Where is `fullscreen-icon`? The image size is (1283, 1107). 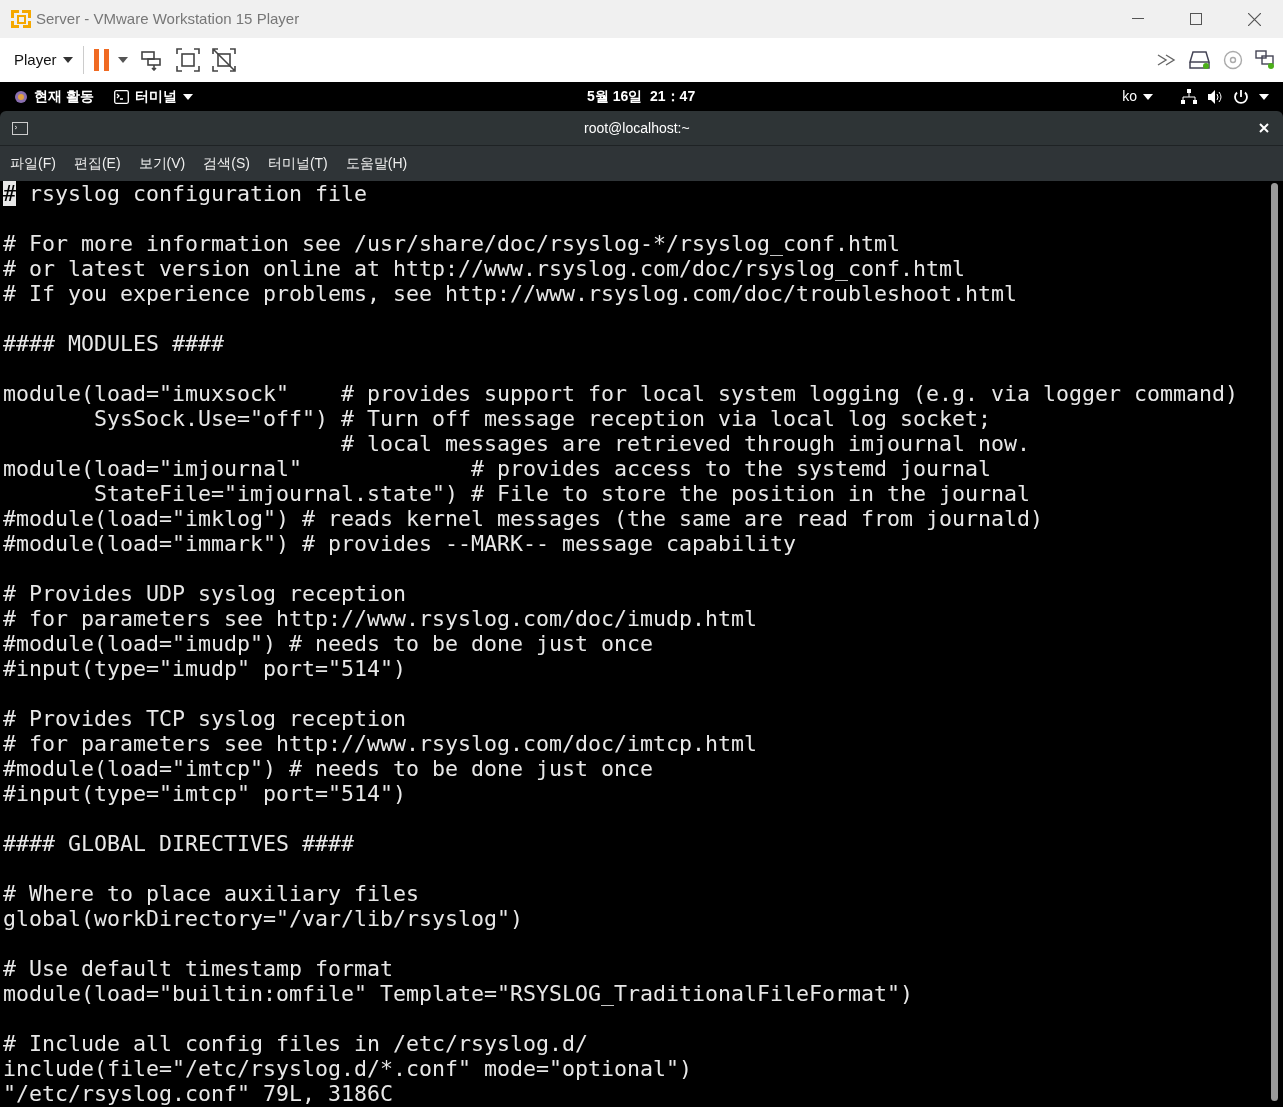
fullscreen-icon is located at coordinates (187, 60).